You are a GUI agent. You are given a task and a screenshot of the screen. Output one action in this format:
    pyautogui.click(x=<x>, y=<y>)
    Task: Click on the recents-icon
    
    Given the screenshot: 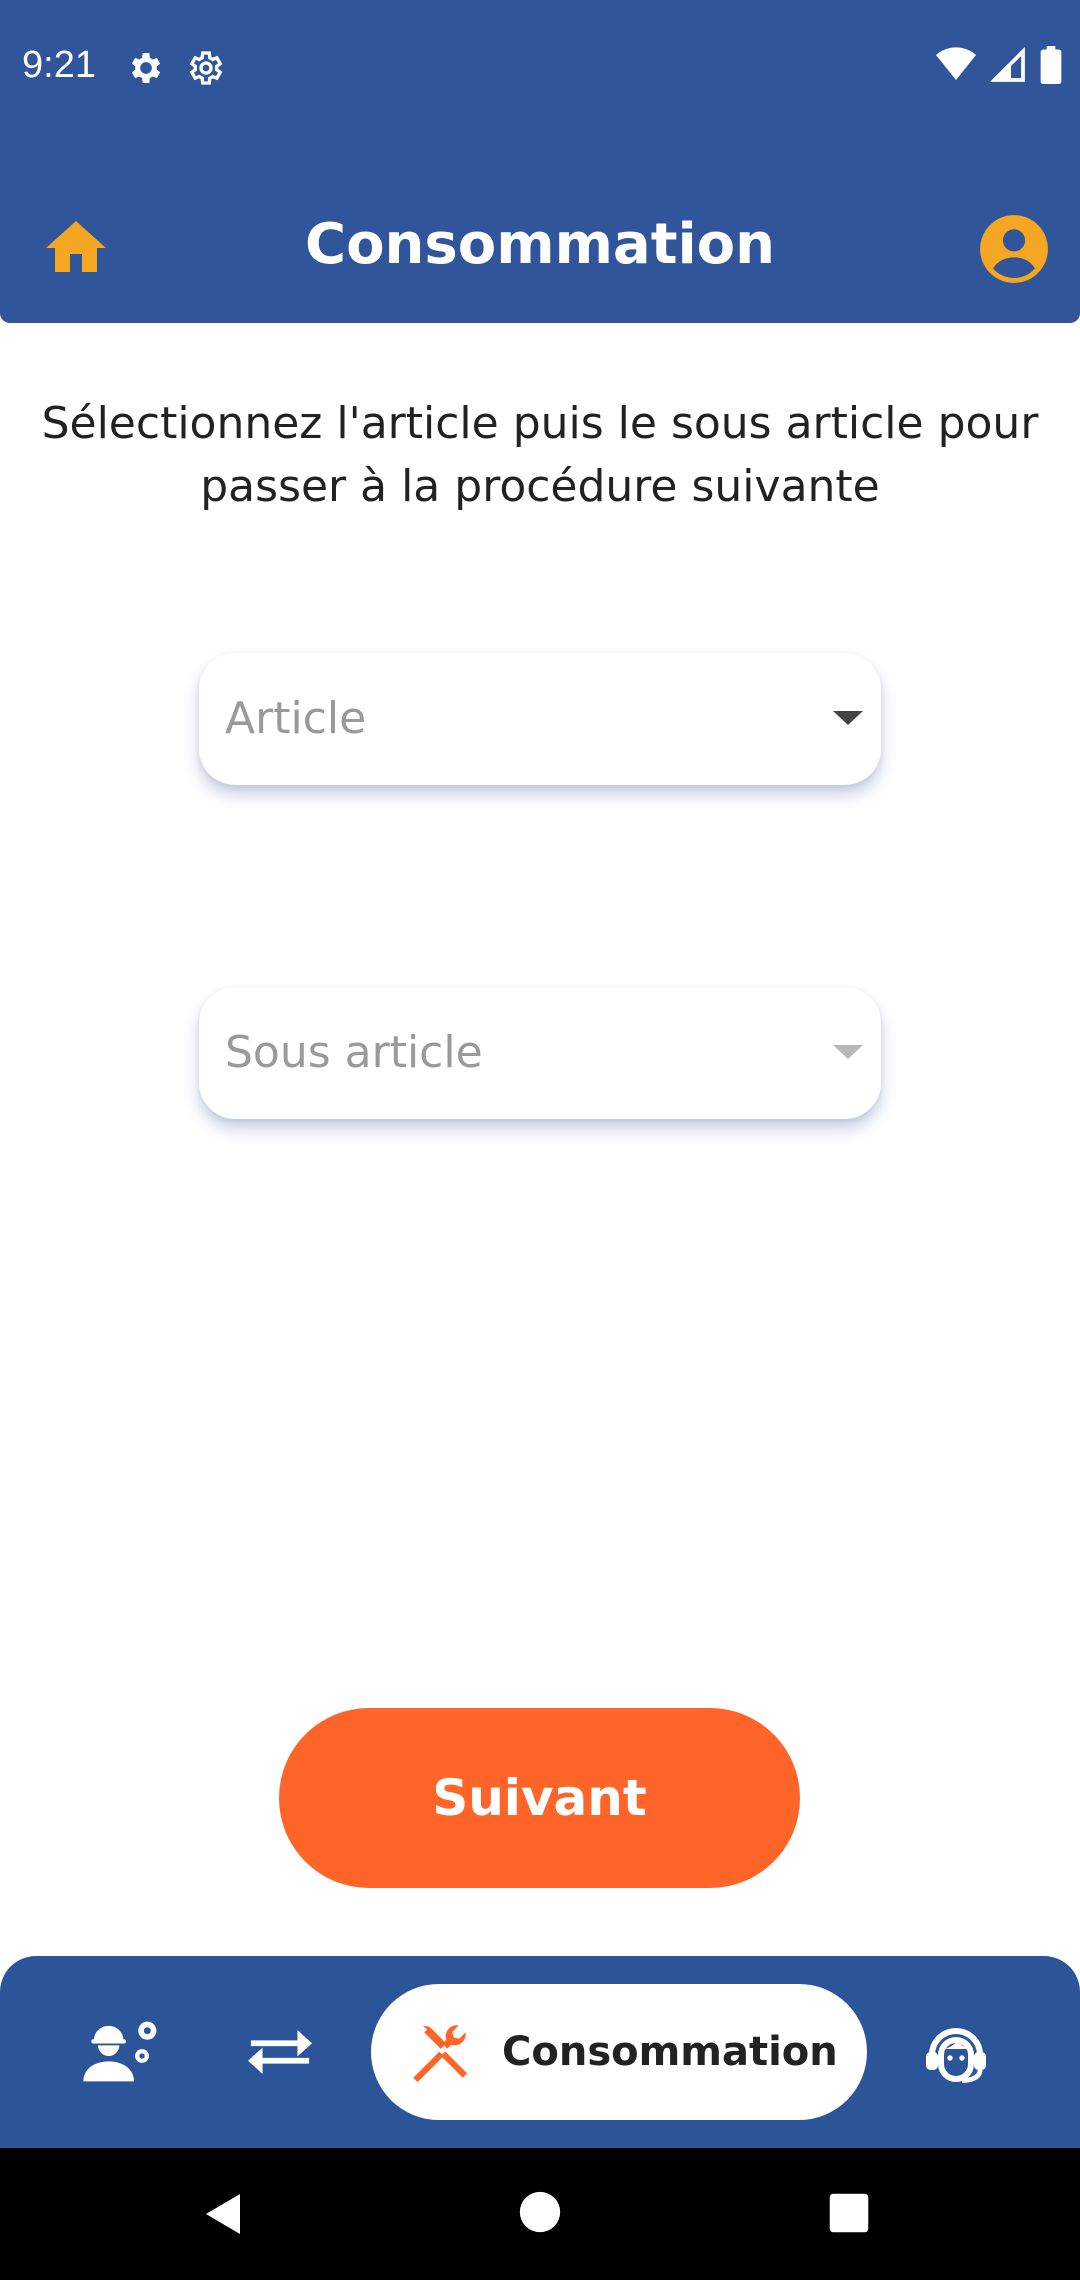 What is the action you would take?
    pyautogui.click(x=849, y=2213)
    